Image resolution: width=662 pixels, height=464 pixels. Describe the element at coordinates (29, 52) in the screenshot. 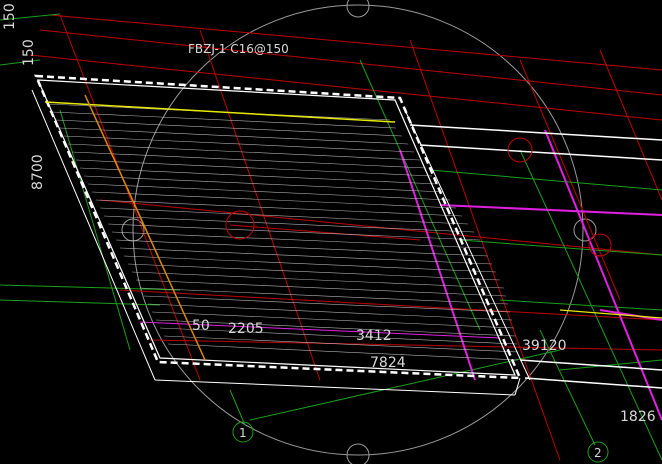

I see `dim-top-left-b: 150` at that location.